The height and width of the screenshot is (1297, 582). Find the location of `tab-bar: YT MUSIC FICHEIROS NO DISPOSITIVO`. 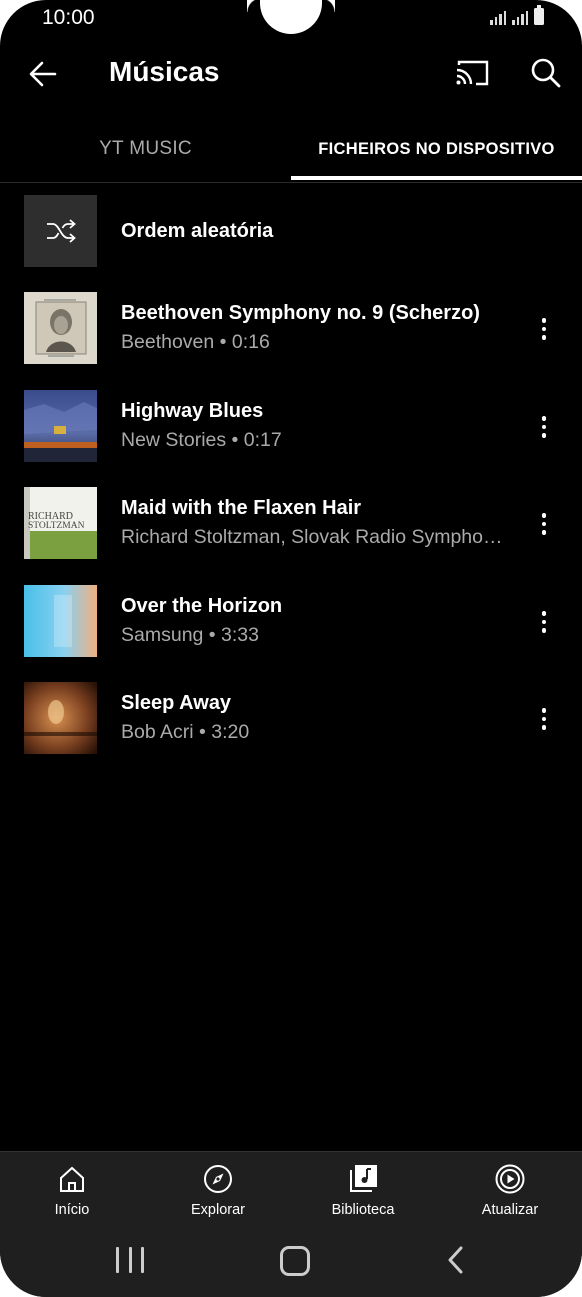

tab-bar: YT MUSIC FICHEIROS NO DISPOSITIVO is located at coordinates (291, 150).